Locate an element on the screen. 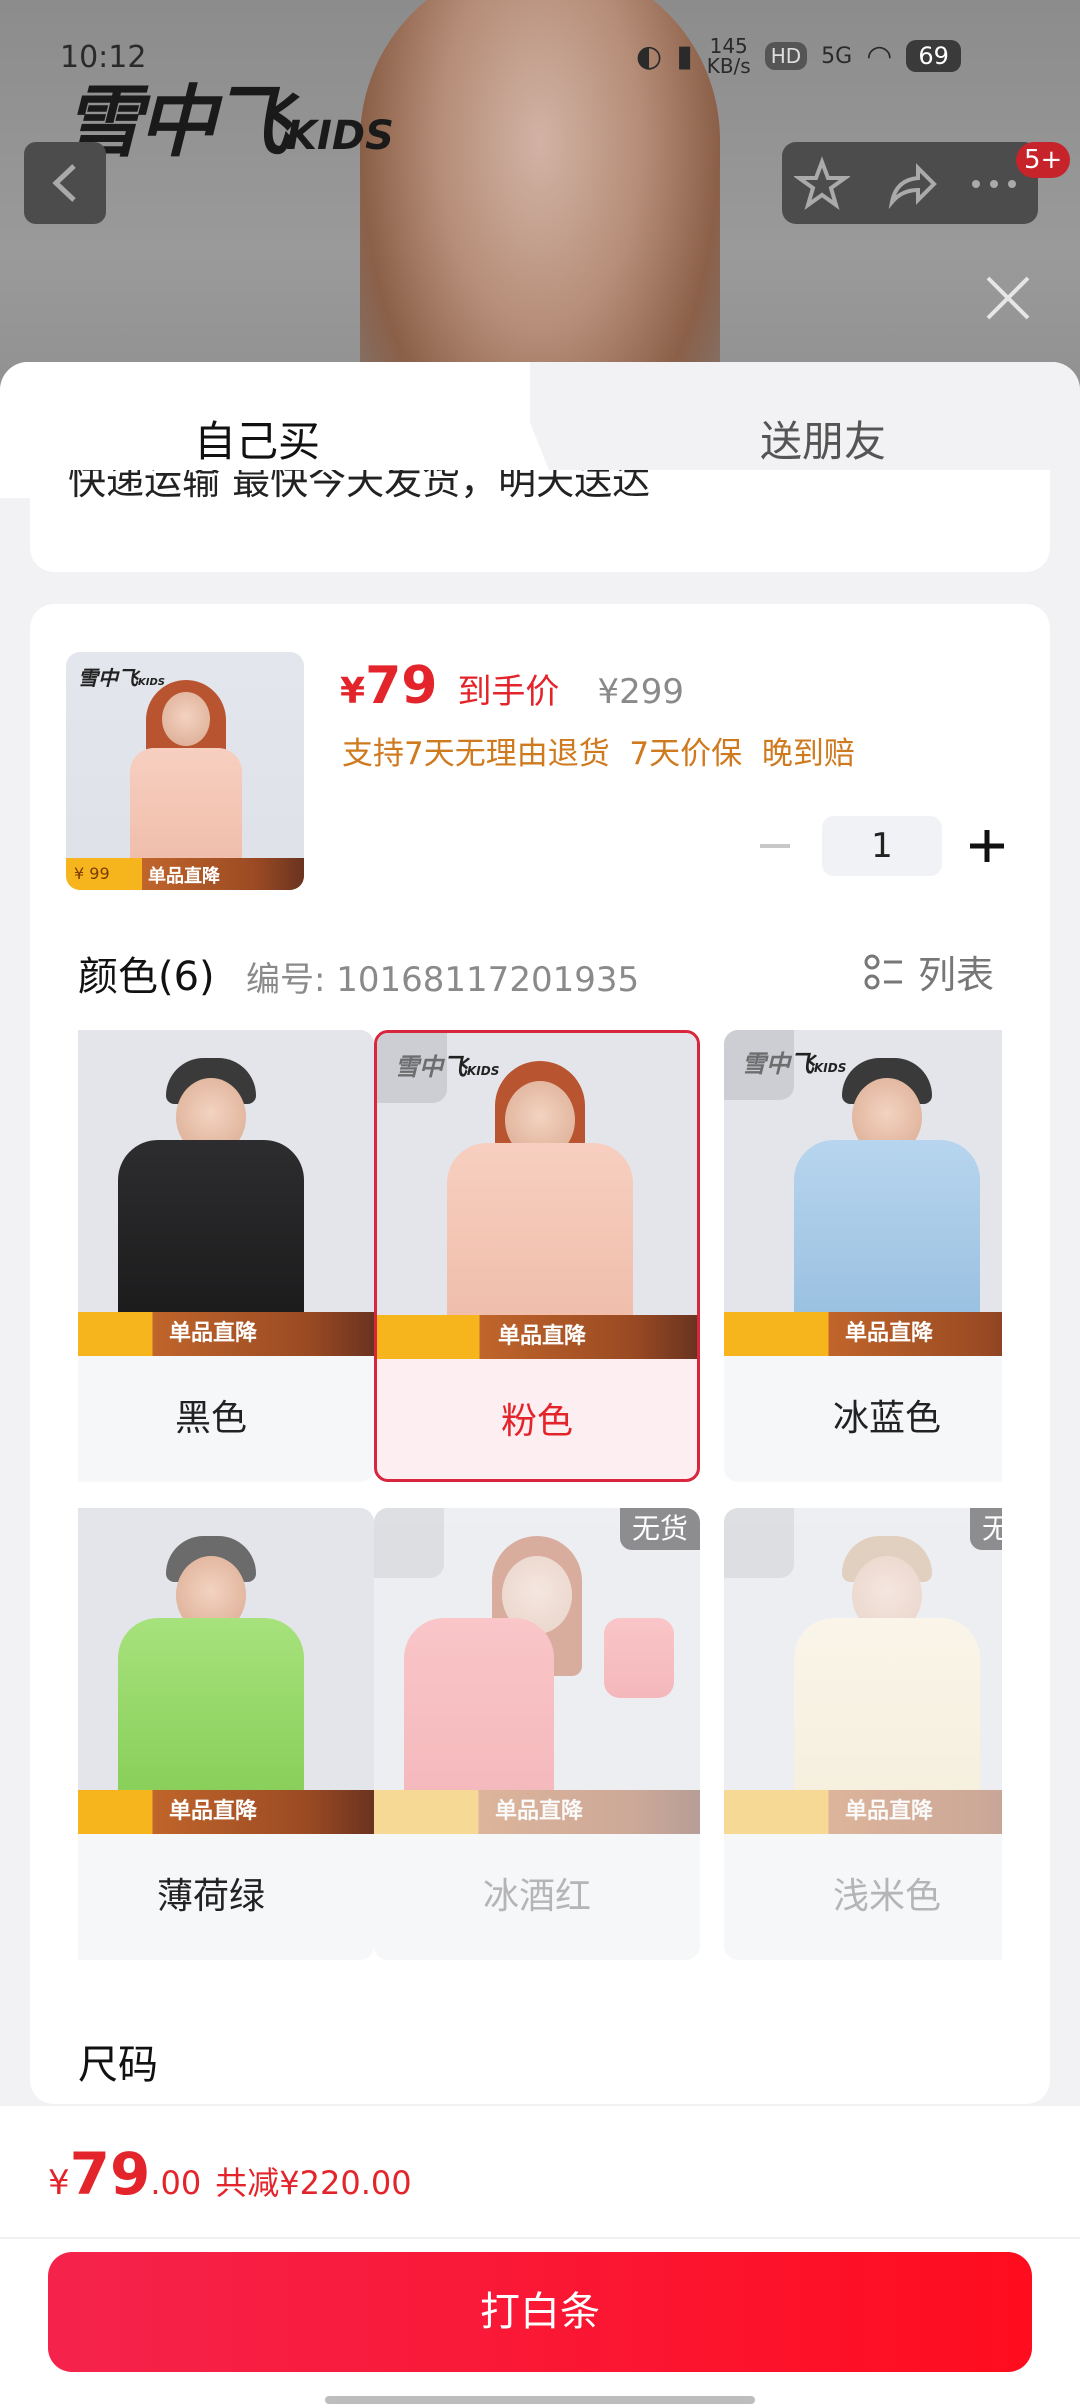  total-price-int: 79 is located at coordinates (110, 2174).